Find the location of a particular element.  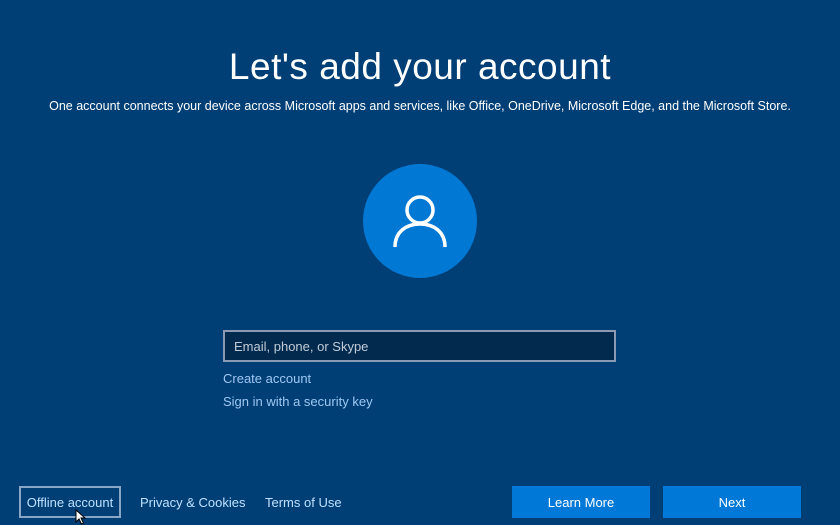

page-title: Let's add your account is located at coordinates (420, 66).